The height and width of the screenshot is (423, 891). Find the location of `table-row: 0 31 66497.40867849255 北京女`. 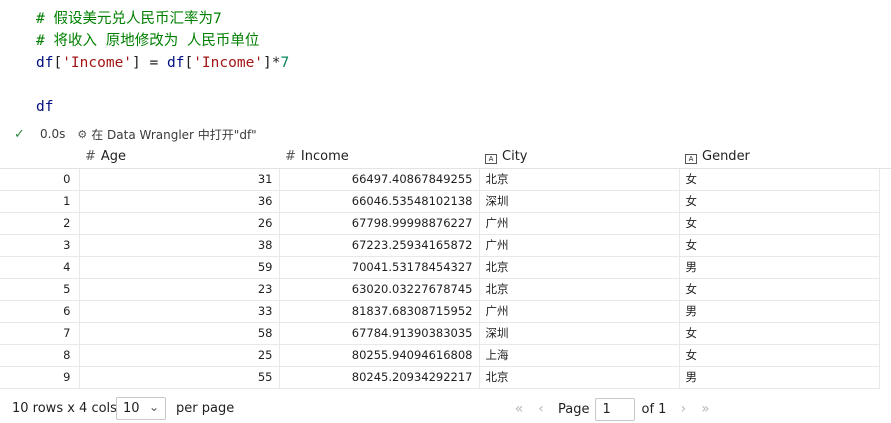

table-row: 0 31 66497.40867849255 北京女 is located at coordinates (445, 179).